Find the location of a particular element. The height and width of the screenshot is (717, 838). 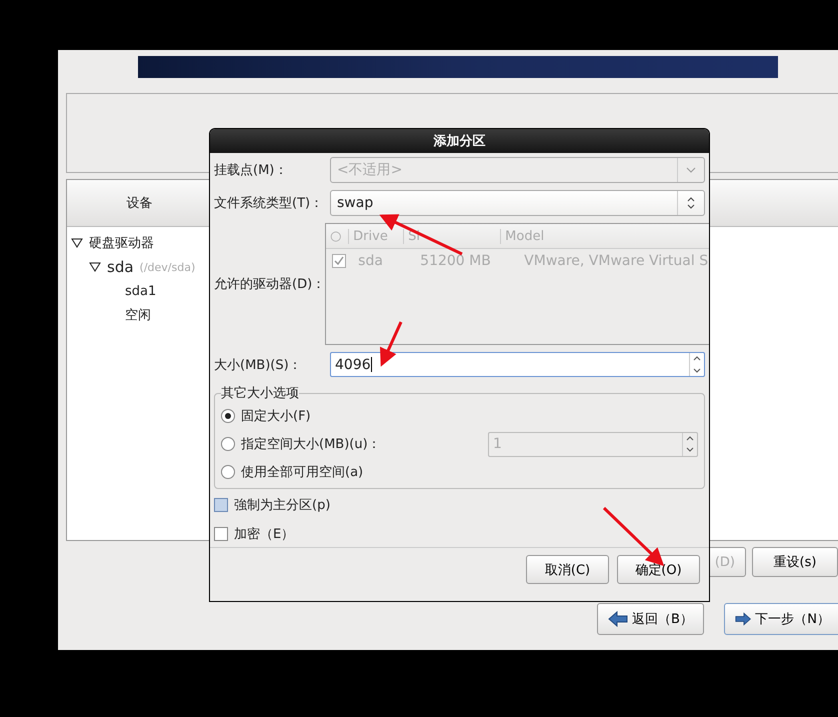

table-cell-text: sda is located at coordinates (370, 261).